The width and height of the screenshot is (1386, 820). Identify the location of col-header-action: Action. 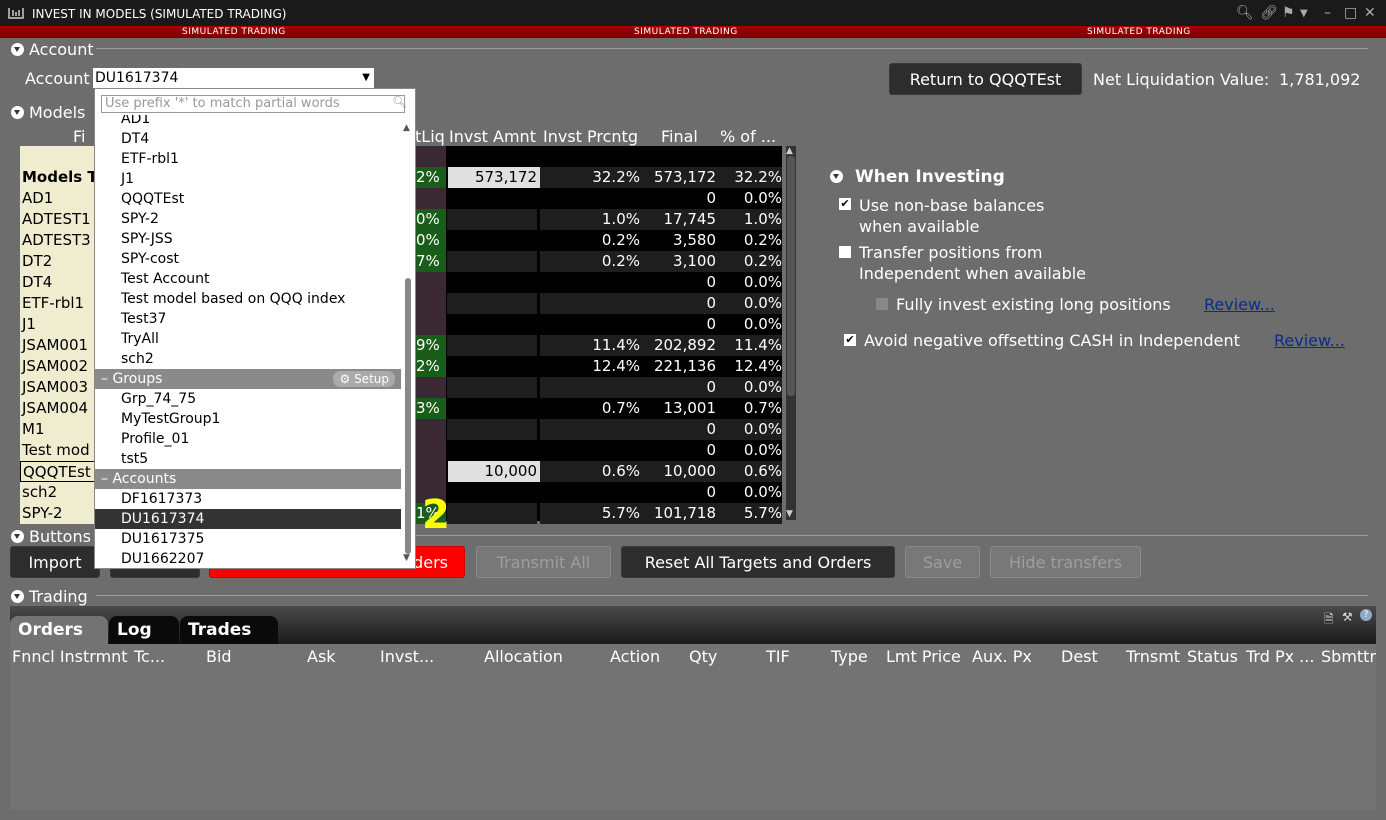
(635, 656).